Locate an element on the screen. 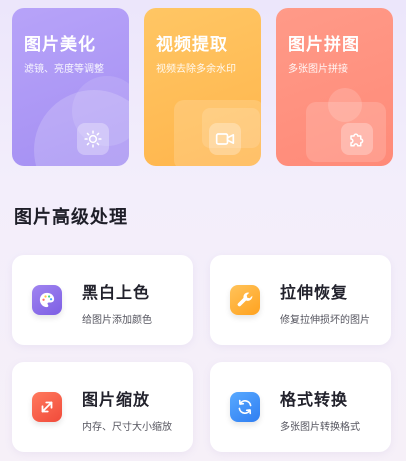 Image resolution: width=406 pixels, height=461 pixels. sun-icon is located at coordinates (93, 139).